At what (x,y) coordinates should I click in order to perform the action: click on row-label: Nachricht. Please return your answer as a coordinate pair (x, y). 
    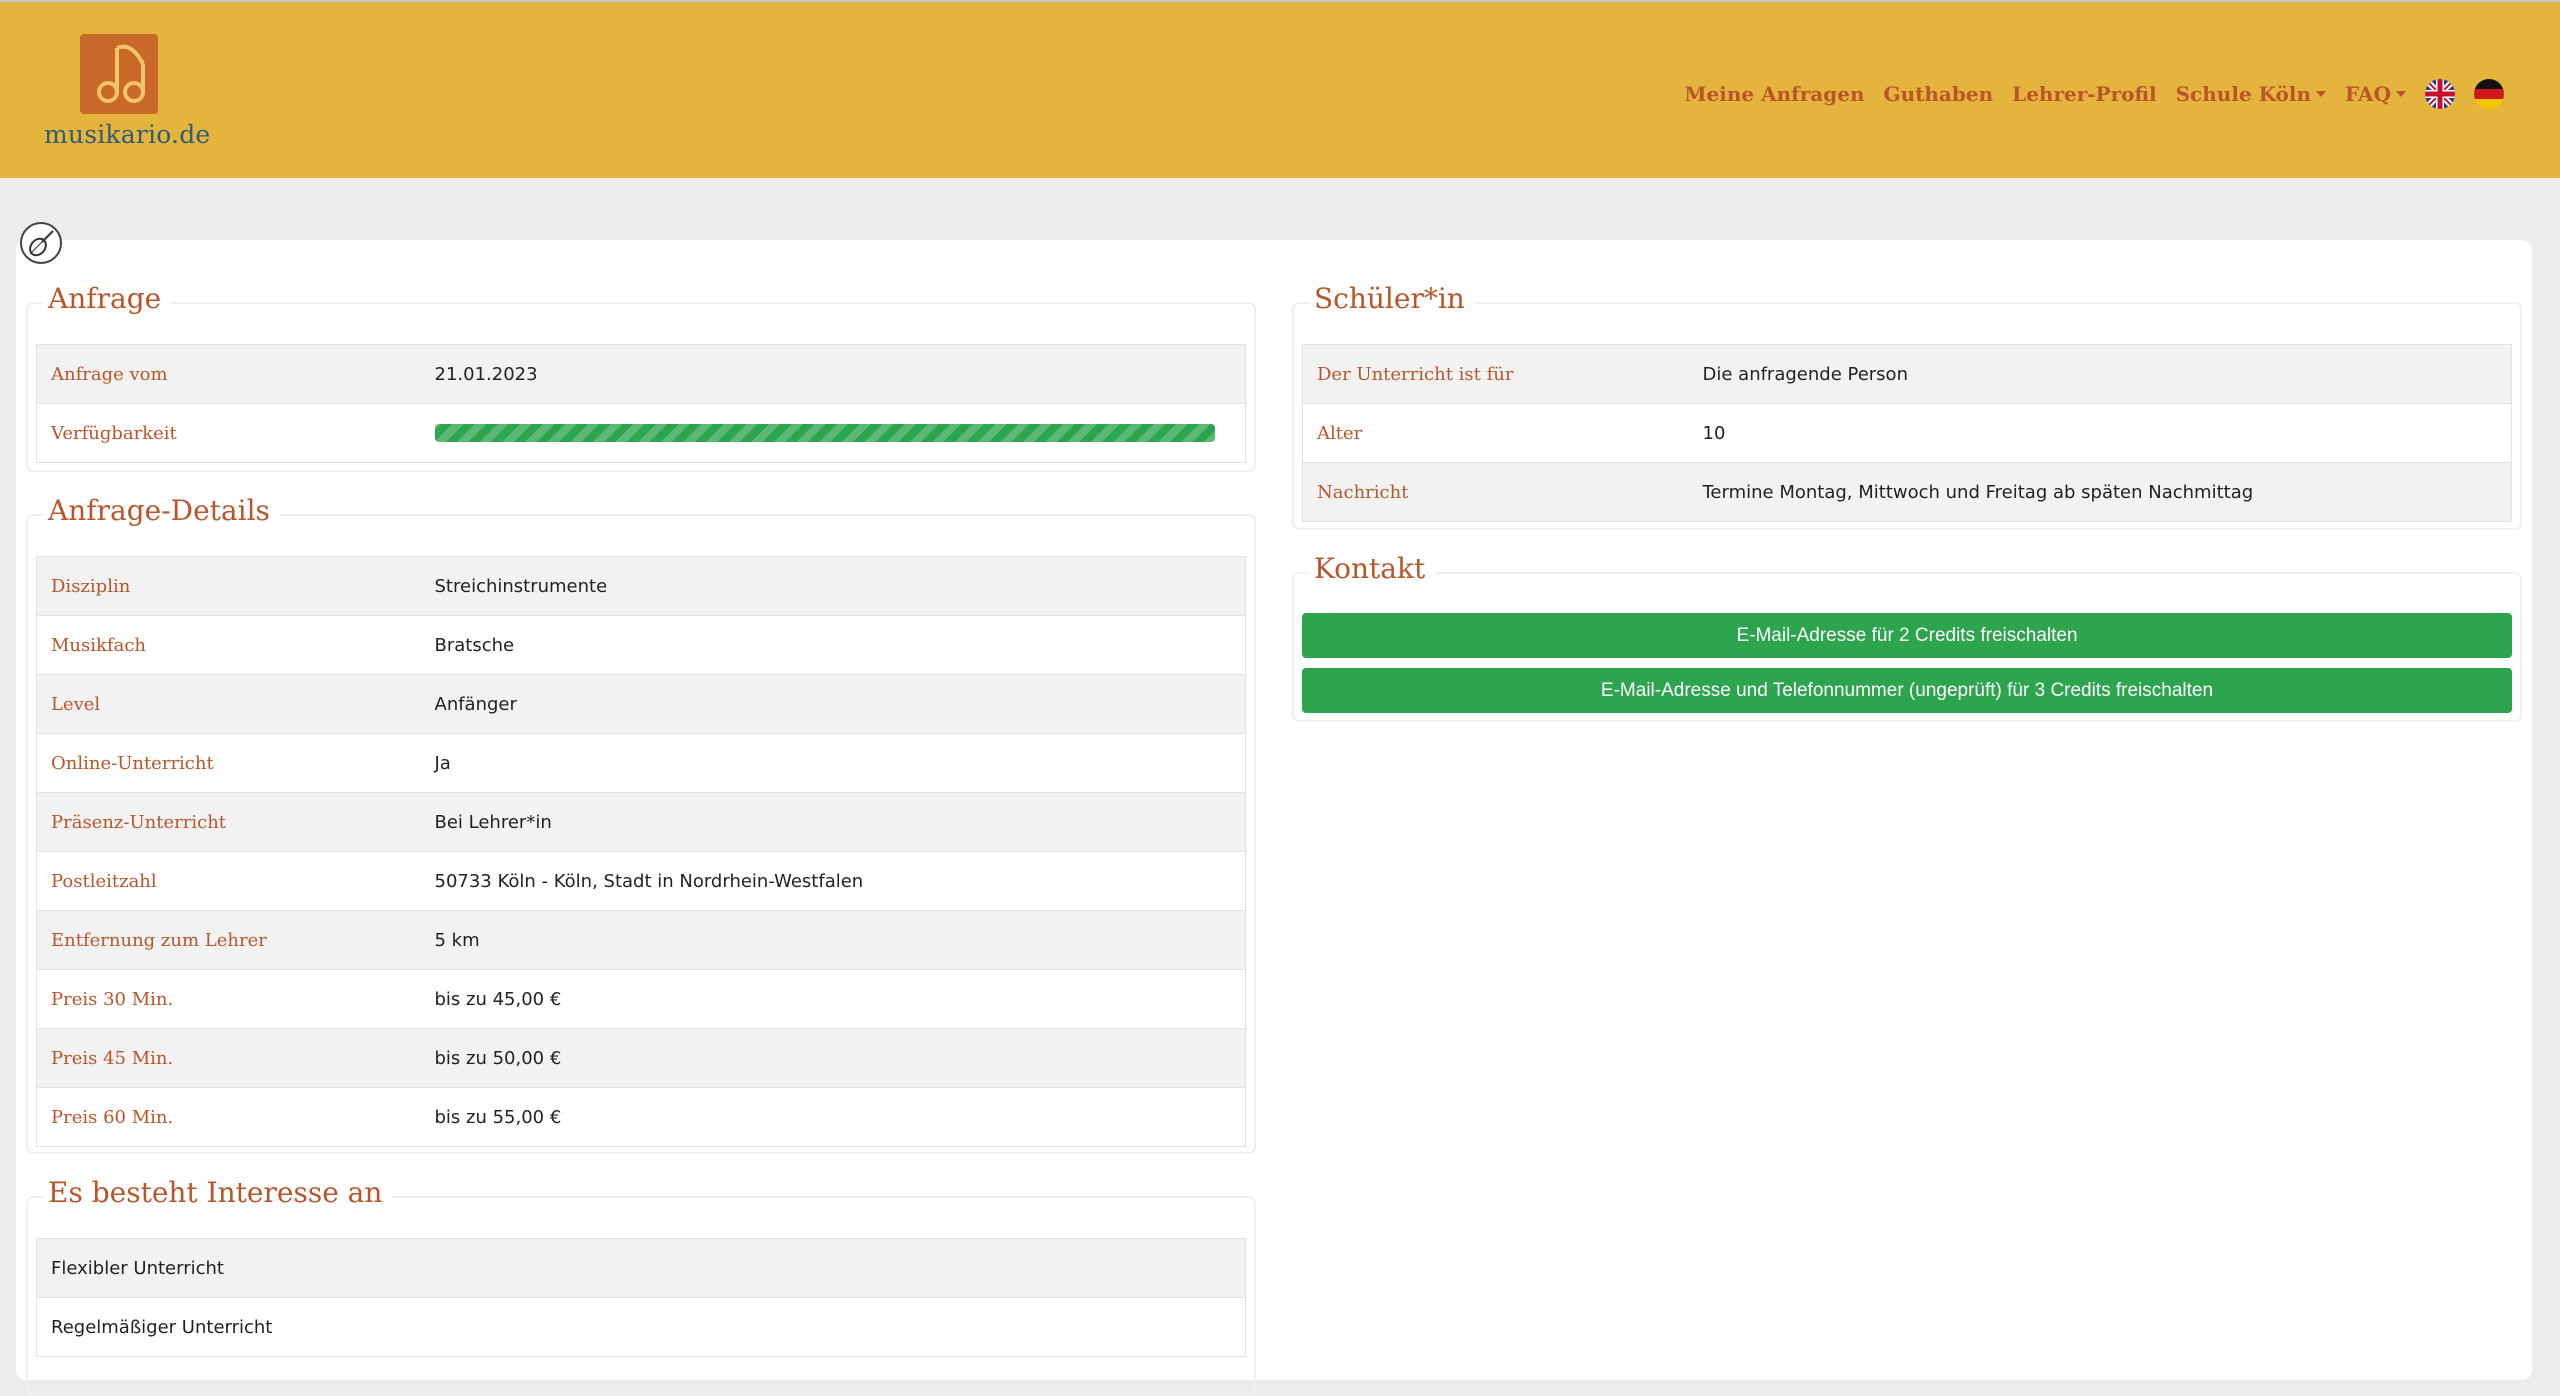
    Looking at the image, I should click on (1502, 492).